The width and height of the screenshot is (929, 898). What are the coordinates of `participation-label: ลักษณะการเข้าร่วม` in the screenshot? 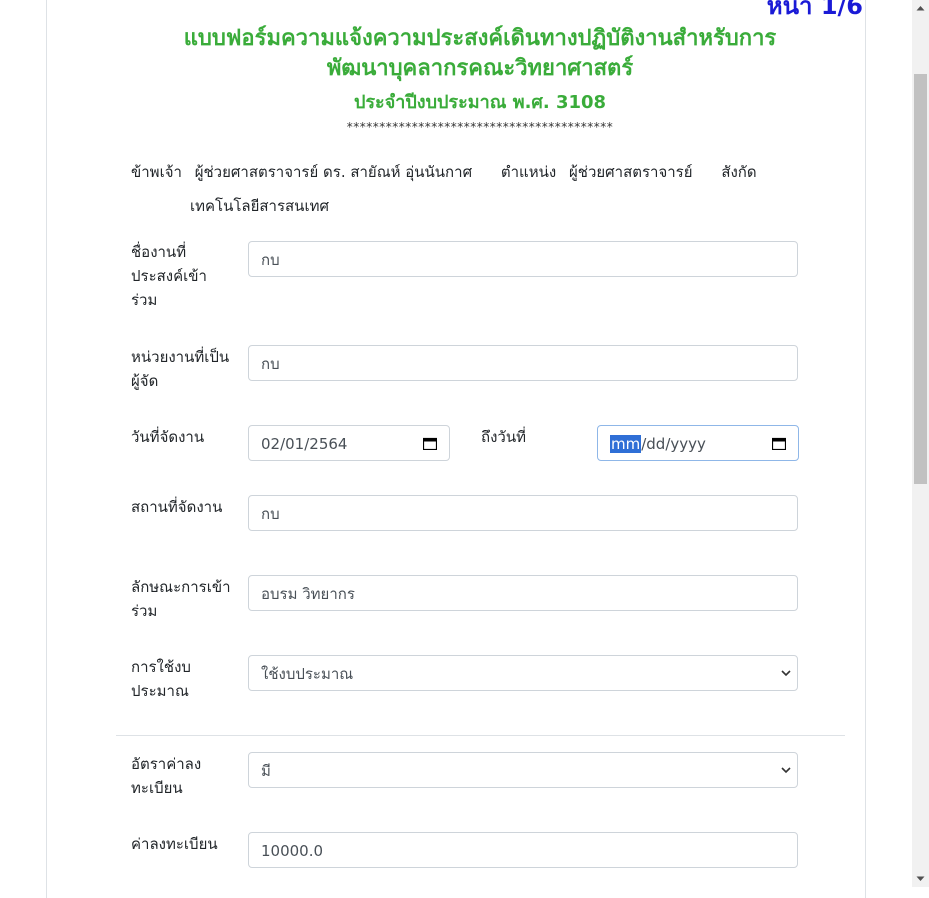 It's located at (181, 599).